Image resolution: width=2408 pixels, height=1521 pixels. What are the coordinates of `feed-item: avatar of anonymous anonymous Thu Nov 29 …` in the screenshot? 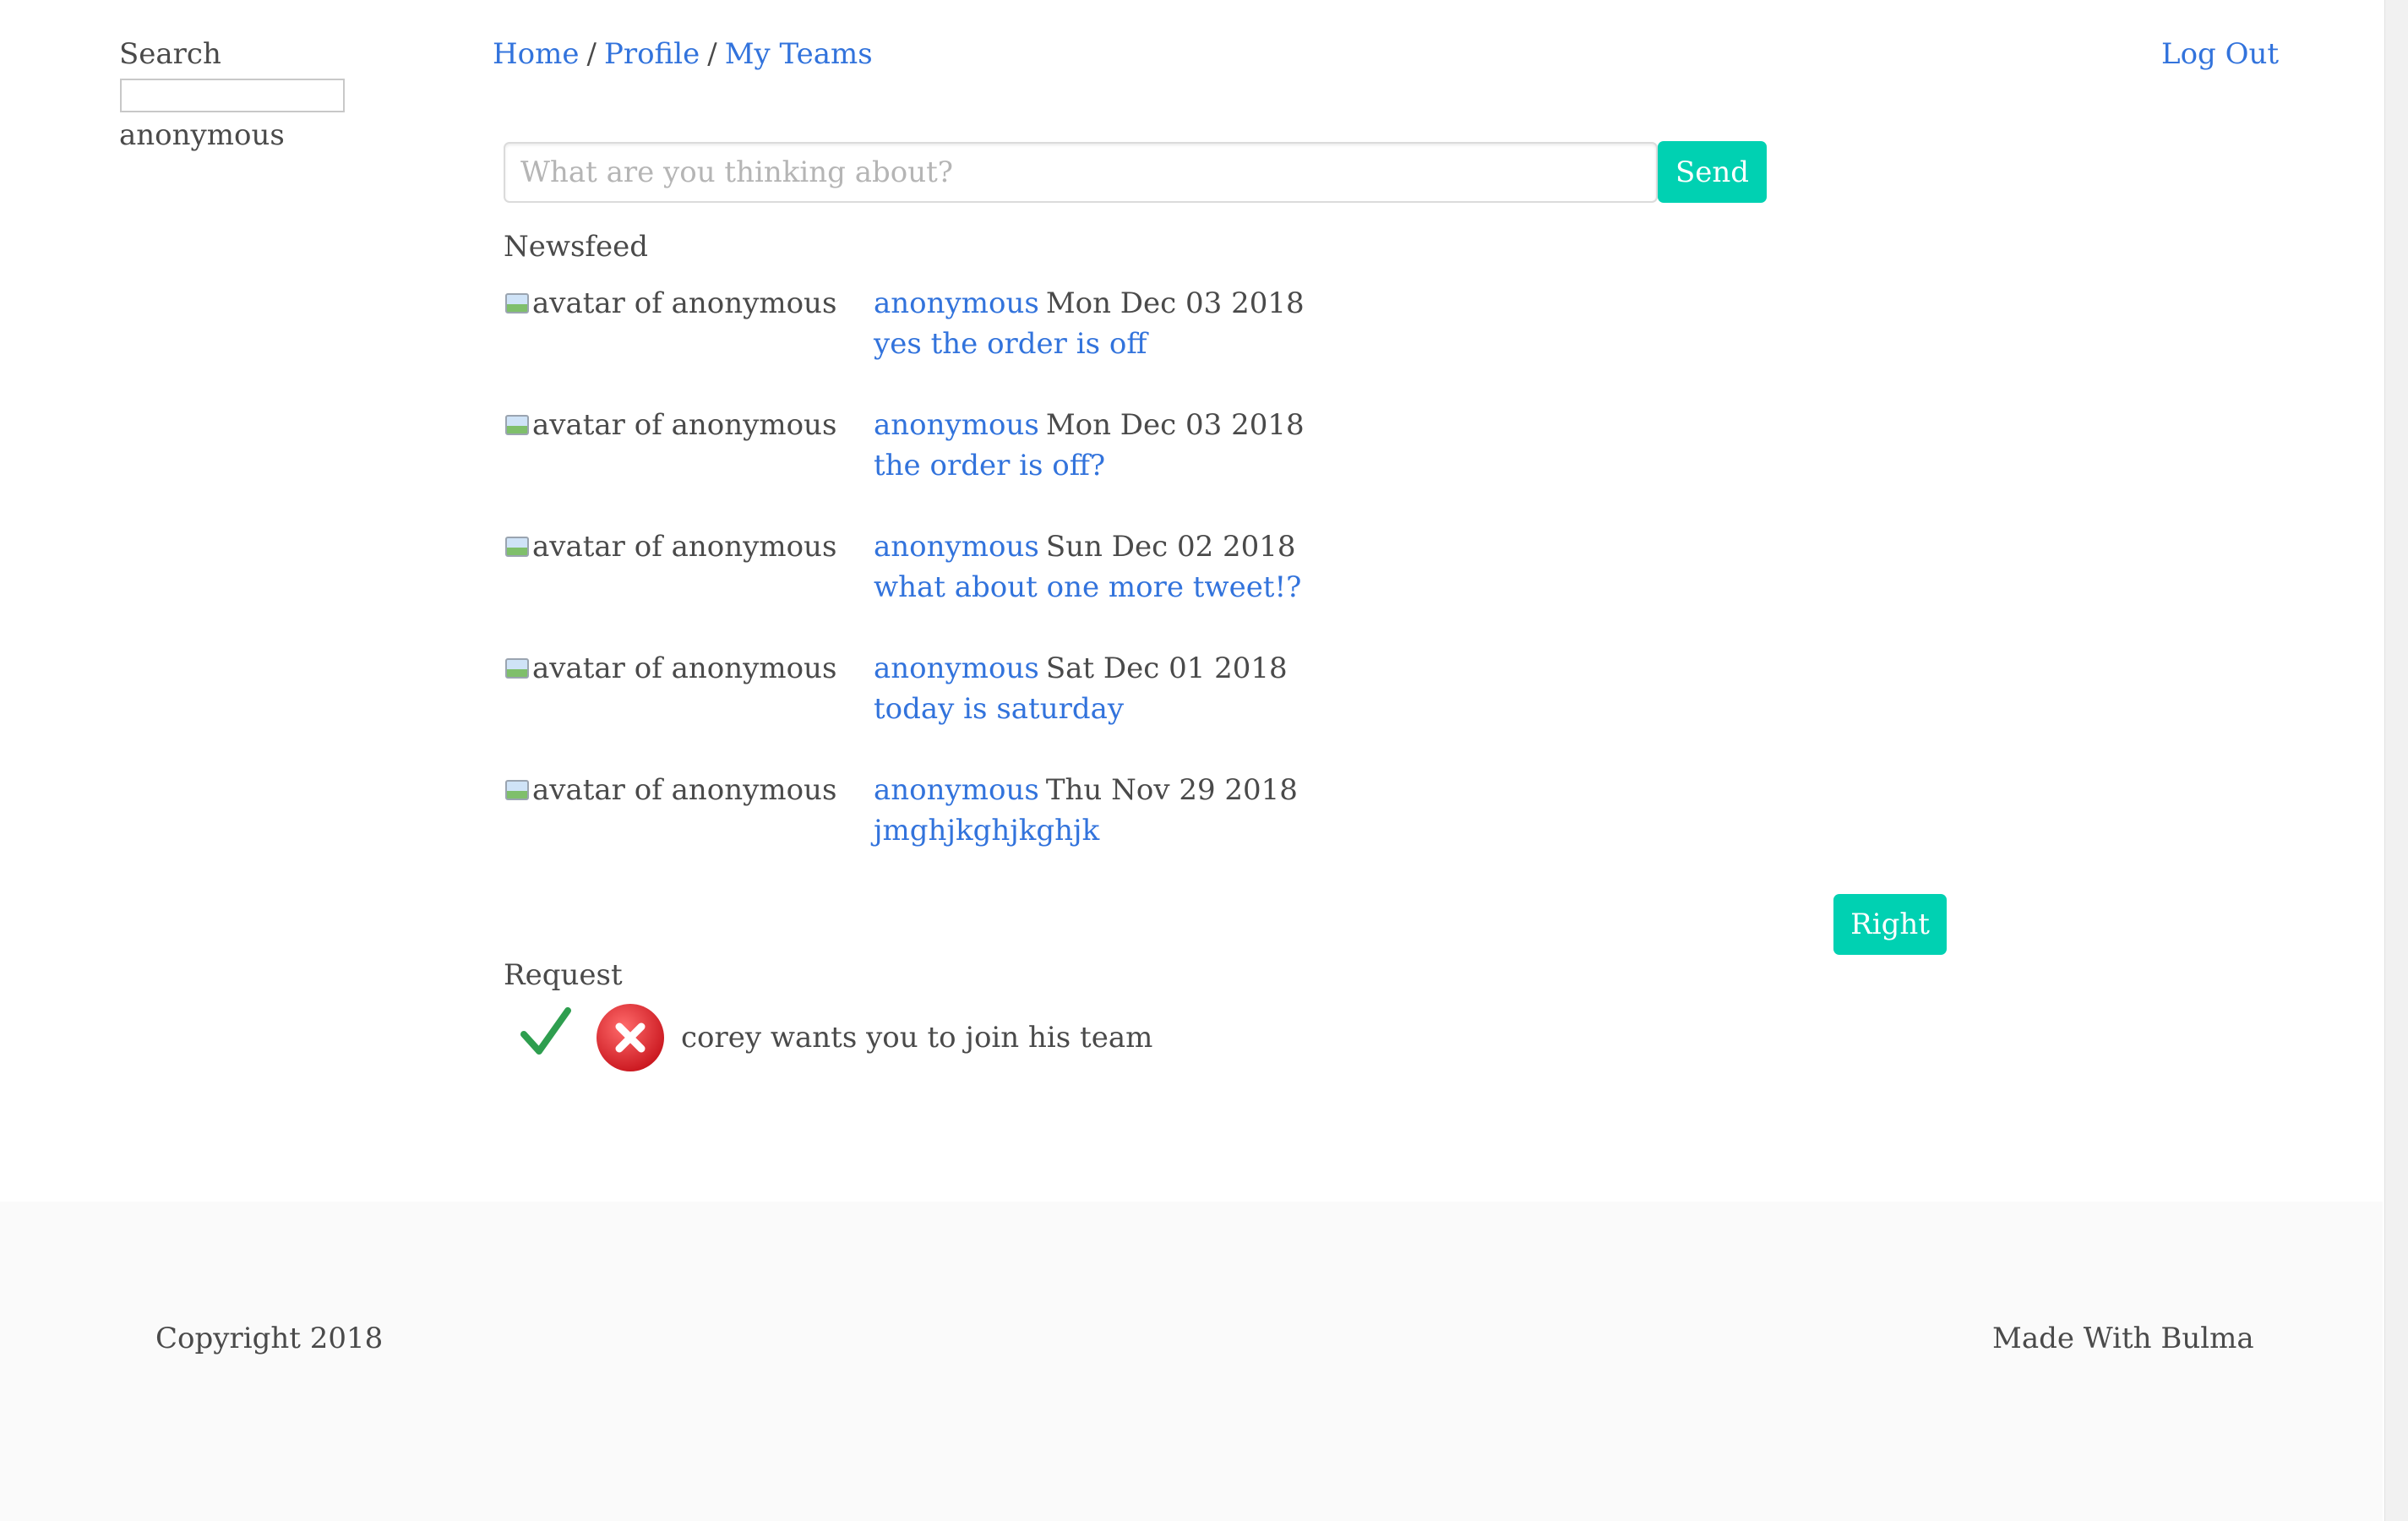 It's located at (1095, 817).